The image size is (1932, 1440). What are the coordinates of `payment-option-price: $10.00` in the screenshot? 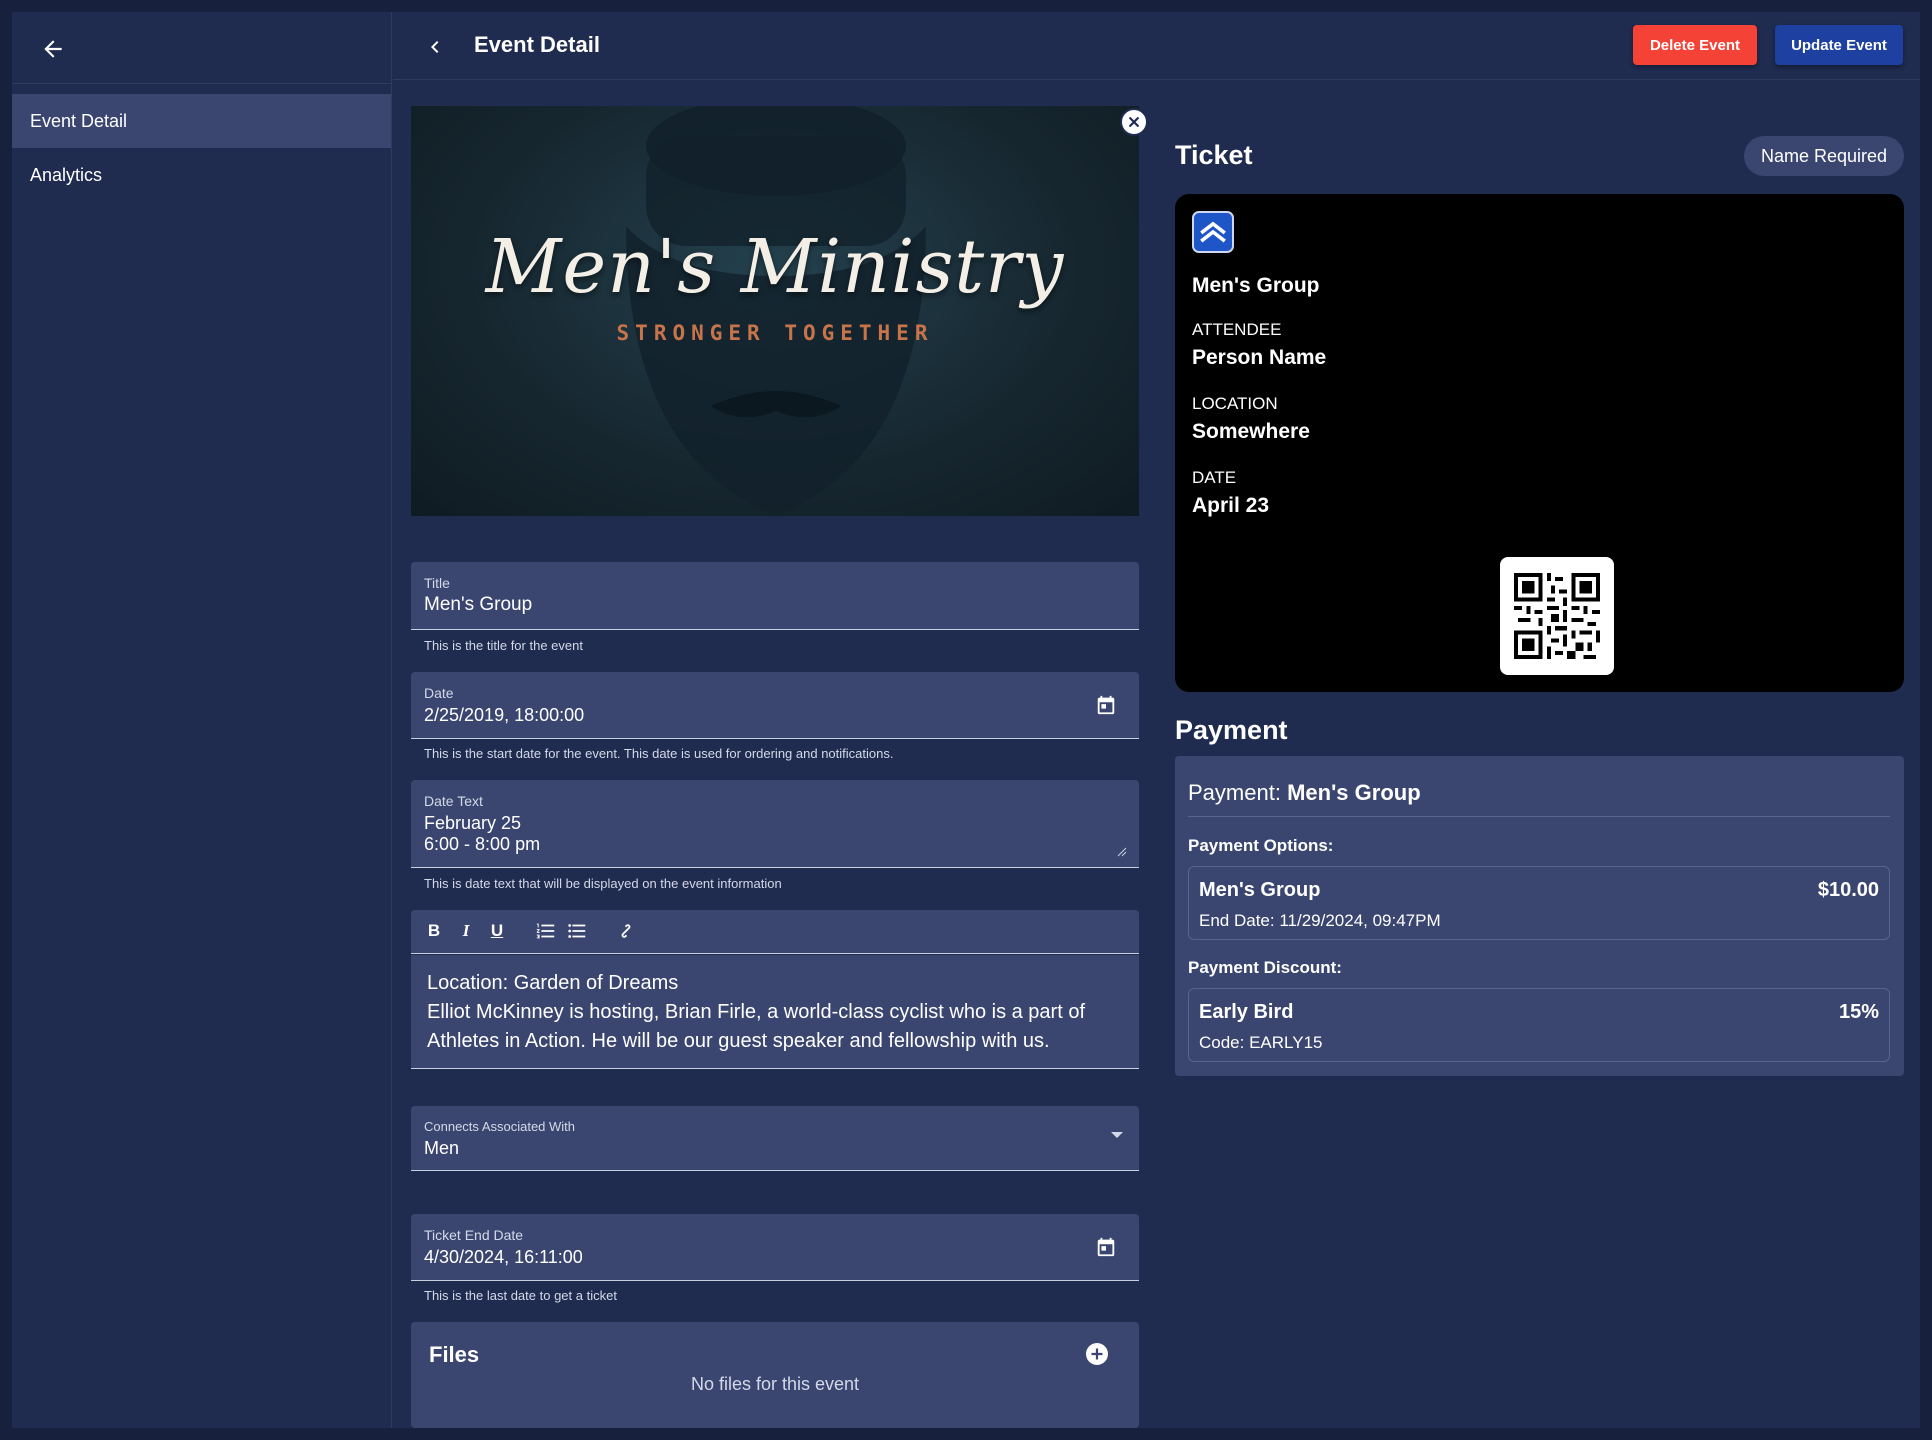 It's located at (1848, 890).